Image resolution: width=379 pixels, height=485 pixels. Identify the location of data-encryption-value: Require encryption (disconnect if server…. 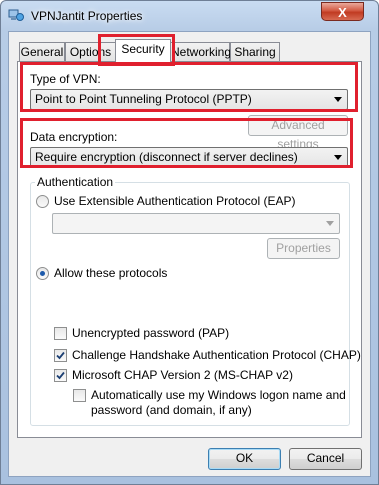
(166, 157).